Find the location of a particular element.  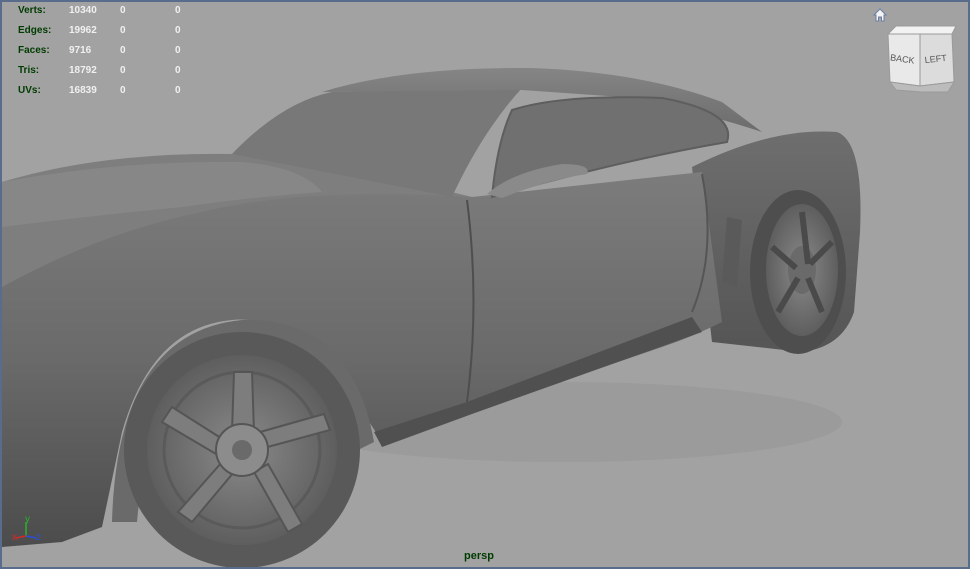

hud-label: UVs: is located at coordinates (29, 90).